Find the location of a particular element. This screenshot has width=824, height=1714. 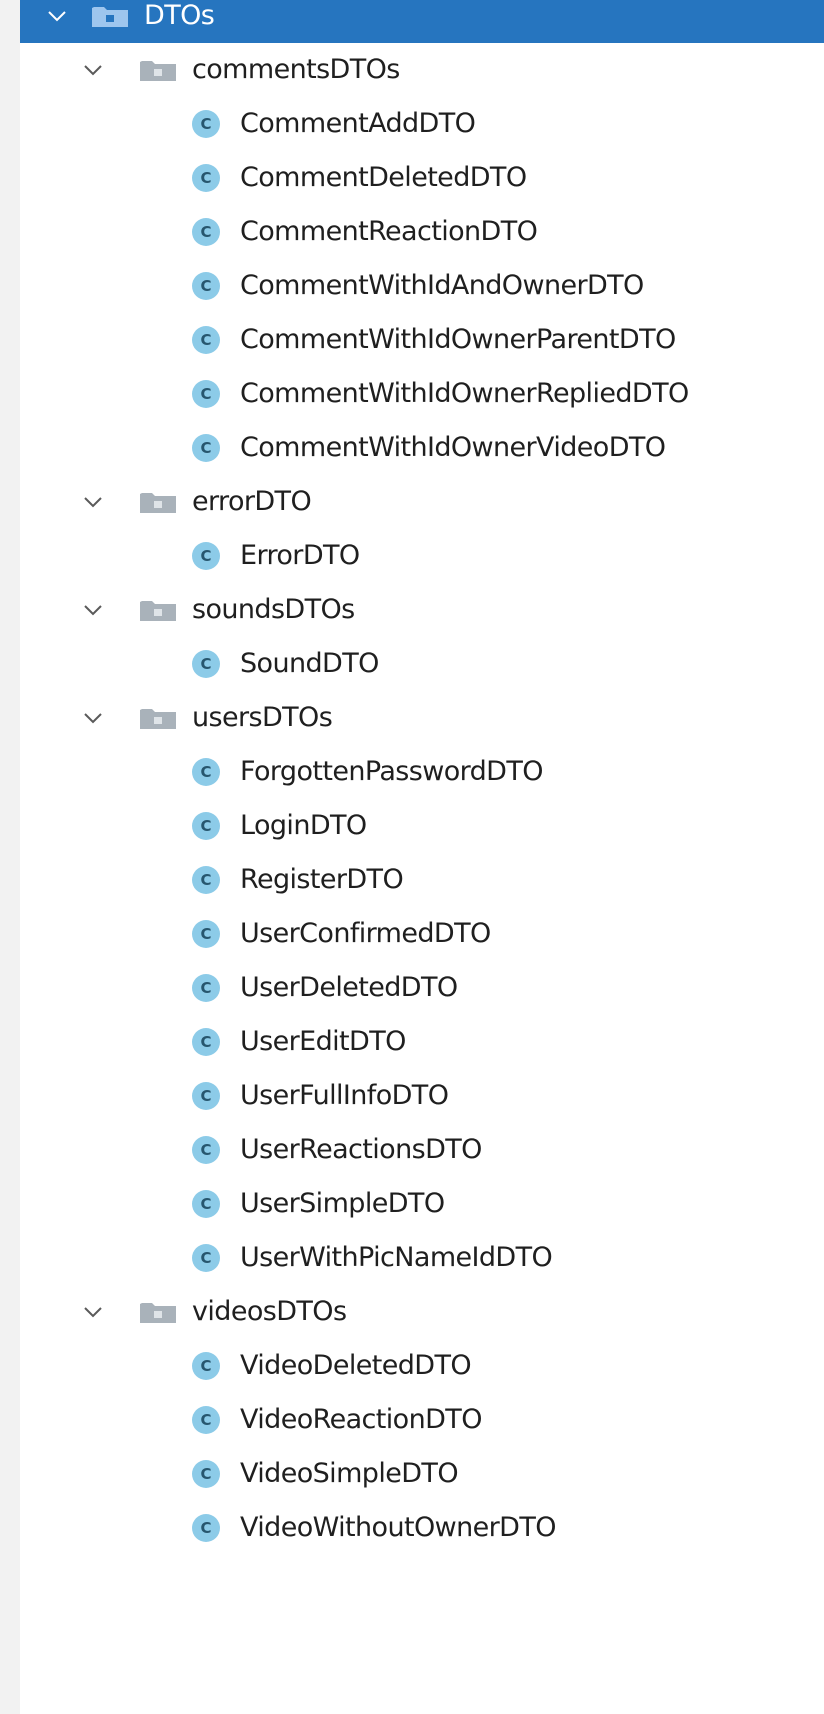

tree-node-class: C VideoReactionDTO is located at coordinates (422, 1420).